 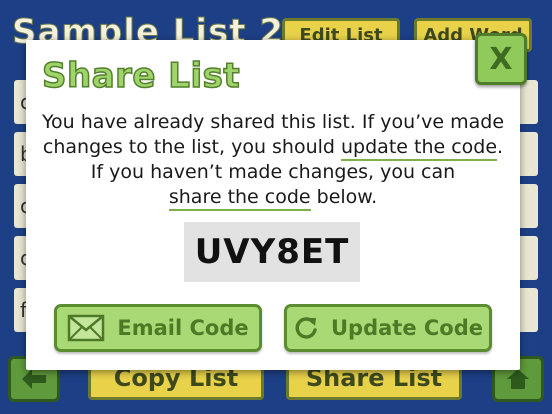 I want to click on close-button: X, so click(x=501, y=59).